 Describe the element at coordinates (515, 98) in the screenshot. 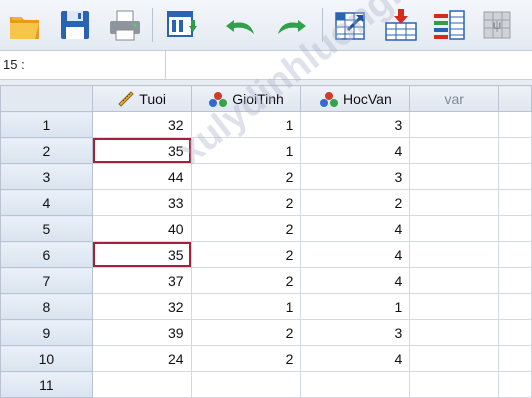

I see `column-header-extra` at that location.